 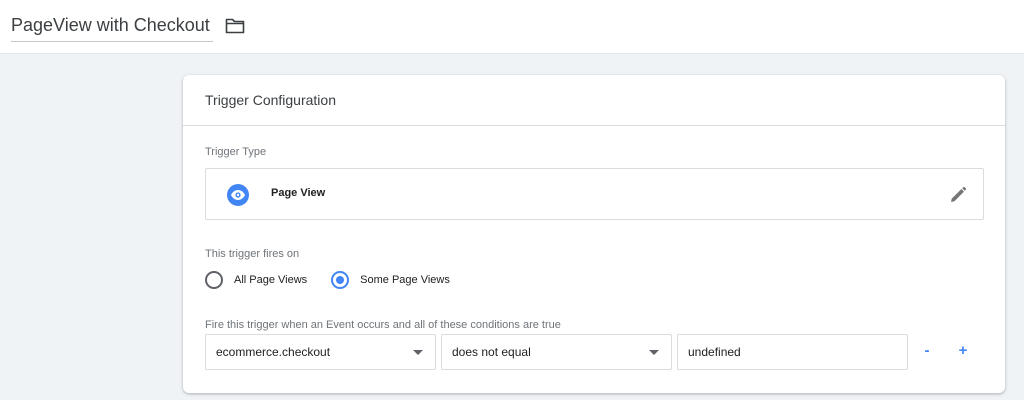 I want to click on remove-condition-button: -, so click(x=927, y=351).